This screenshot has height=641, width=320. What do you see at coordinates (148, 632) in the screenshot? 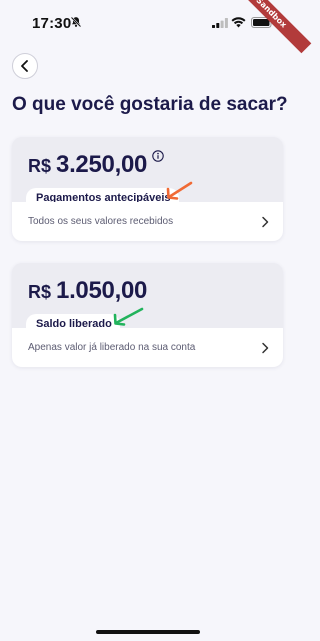
I see `home-indicator` at bounding box center [148, 632].